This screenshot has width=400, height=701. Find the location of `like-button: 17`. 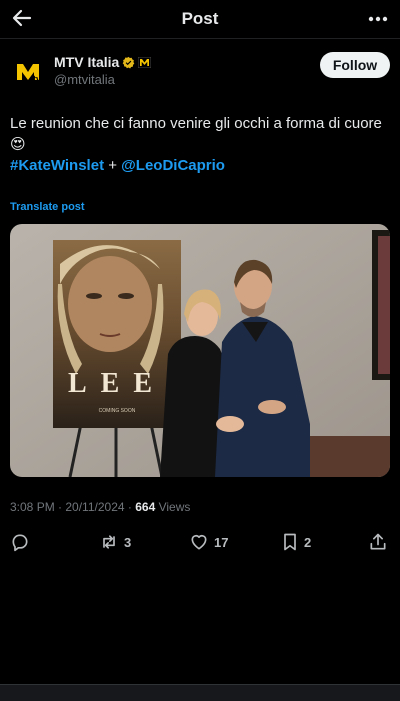

like-button: 17 is located at coordinates (208, 542).